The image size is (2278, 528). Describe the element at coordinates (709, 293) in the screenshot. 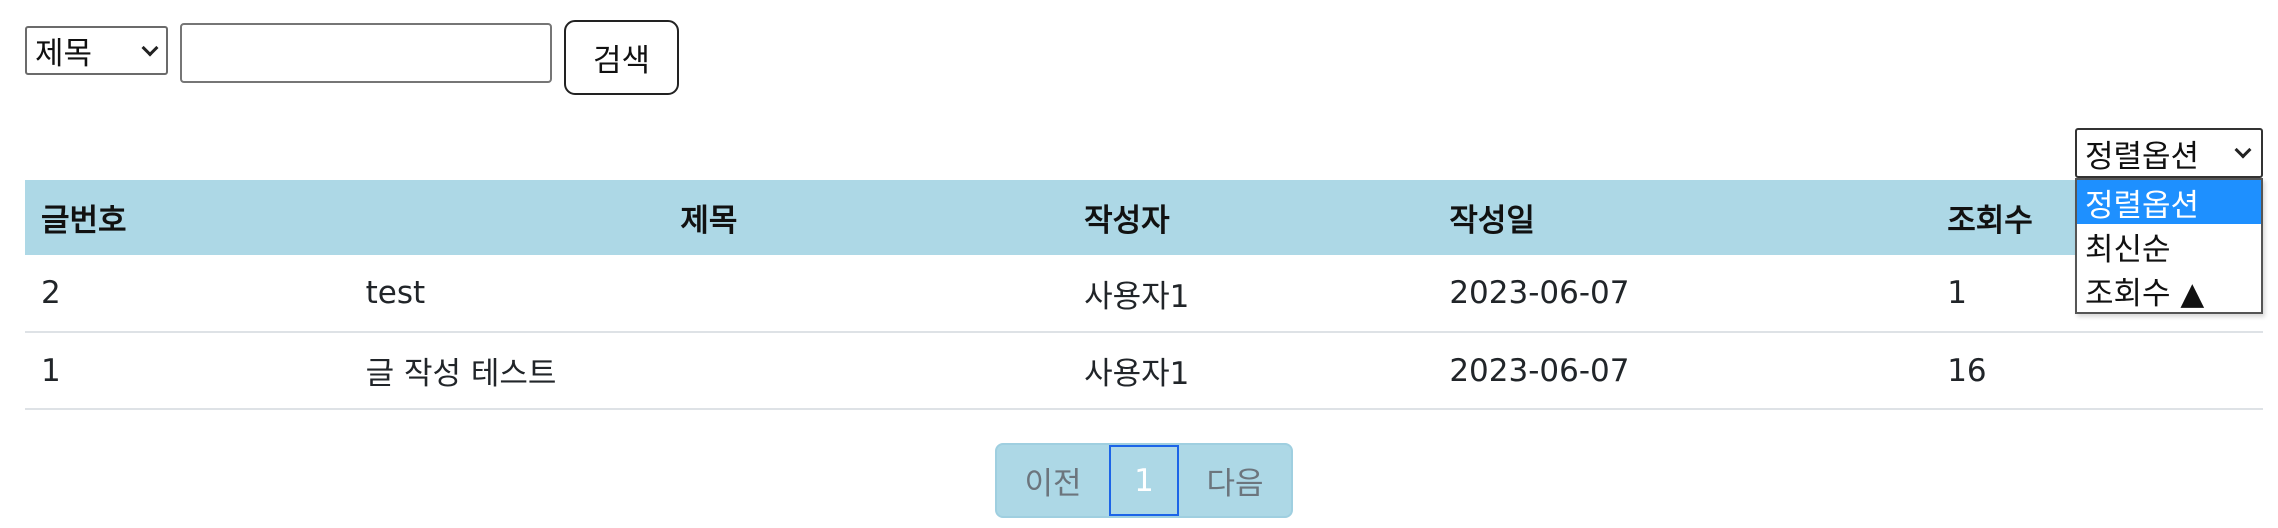

I see `post-title-link: test` at that location.